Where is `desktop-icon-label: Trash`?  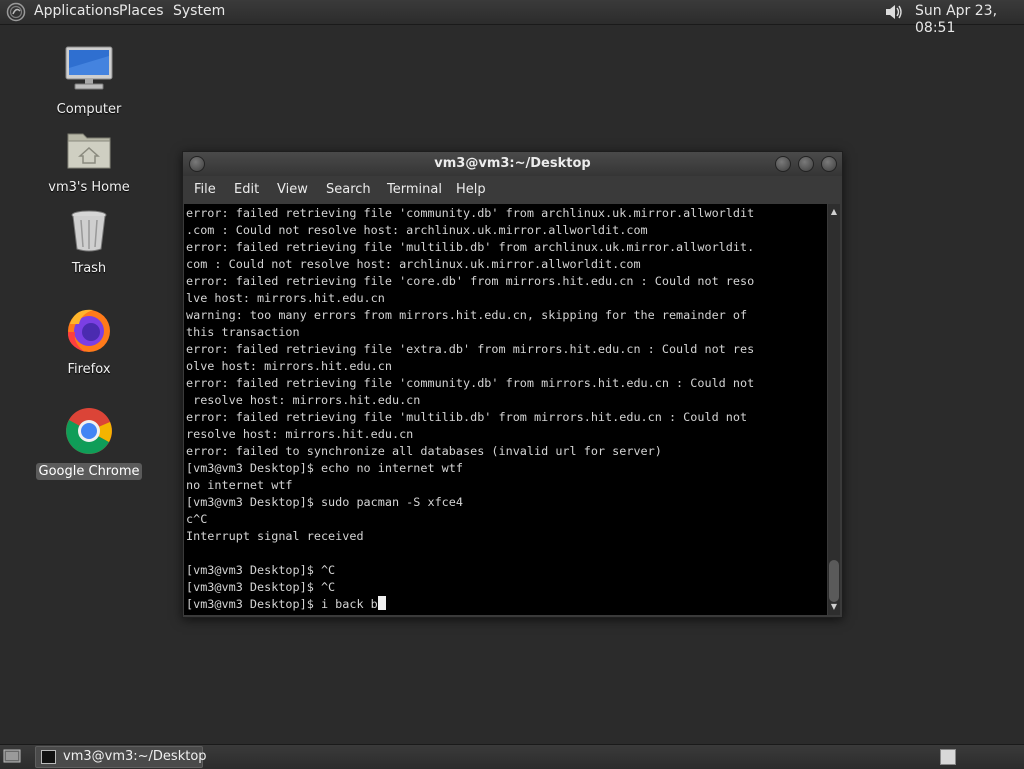 desktop-icon-label: Trash is located at coordinates (89, 268).